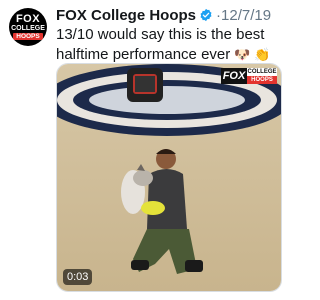 The height and width of the screenshot is (300, 320). Describe the element at coordinates (153, 208) in the screenshot. I see `frisbee` at that location.